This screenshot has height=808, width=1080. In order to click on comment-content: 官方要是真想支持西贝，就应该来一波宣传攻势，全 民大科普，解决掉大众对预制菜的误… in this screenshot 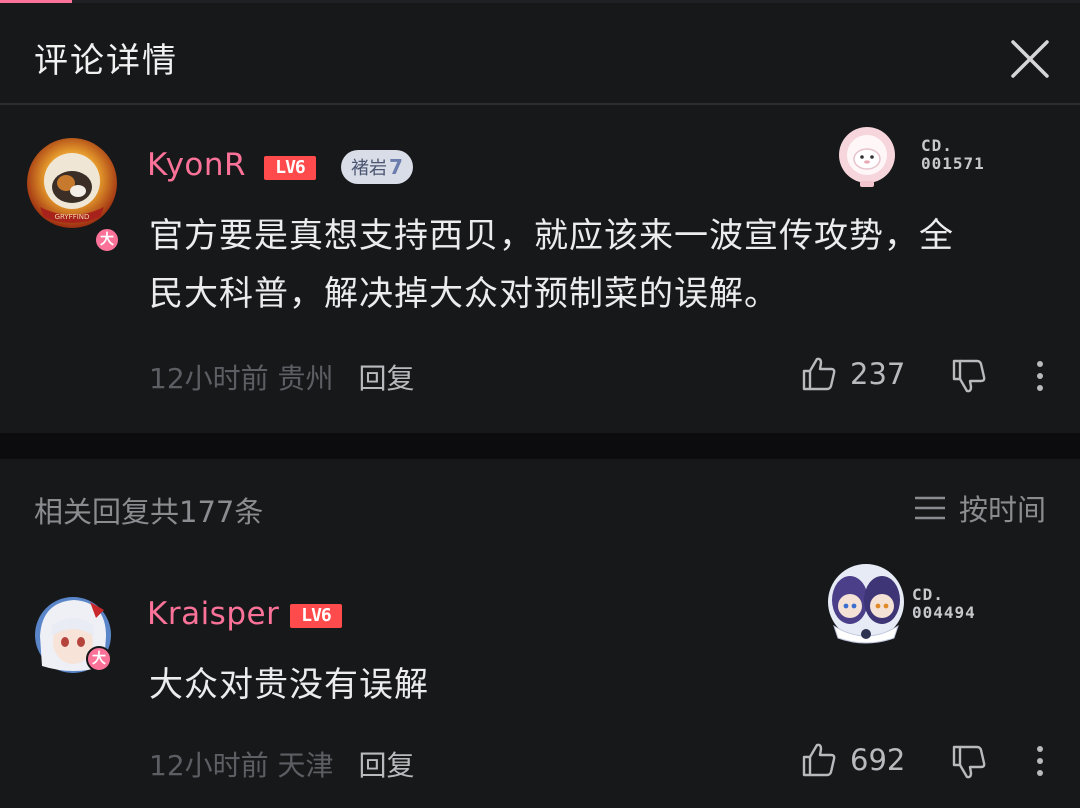, I will do `click(551, 265)`.